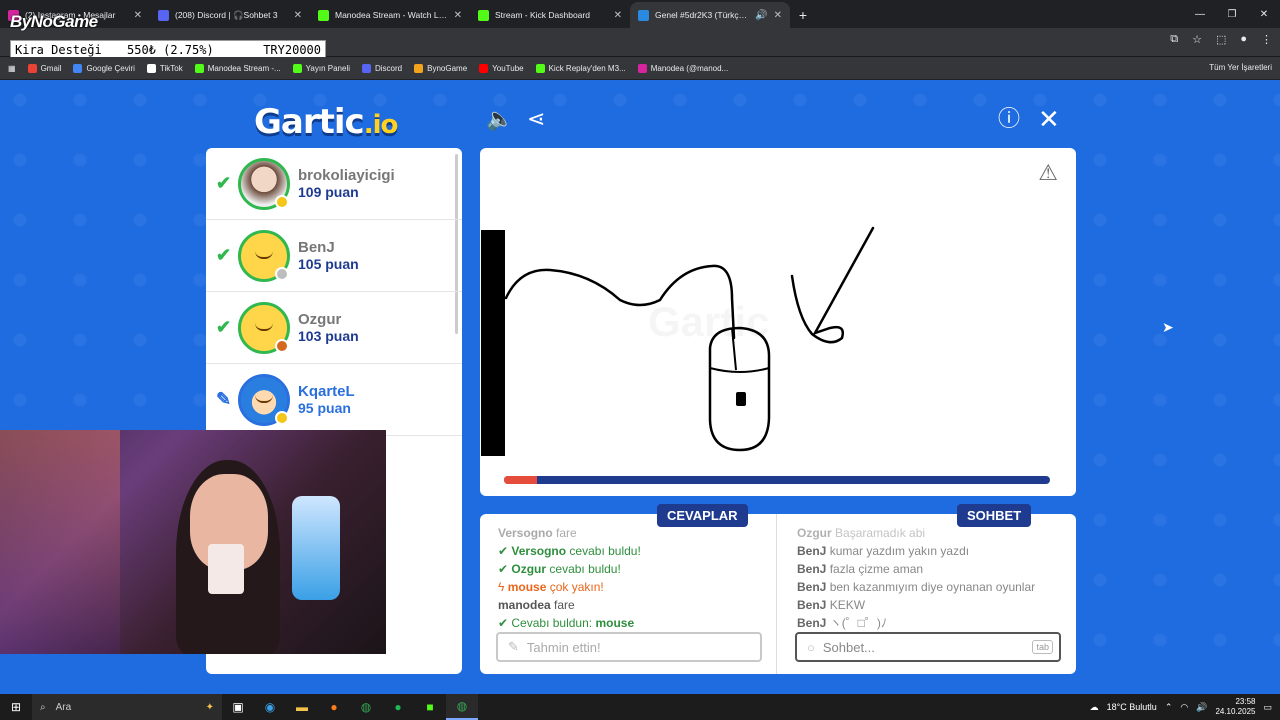 This screenshot has height=720, width=1280. Describe the element at coordinates (1221, 39) in the screenshot. I see `extensions-icon: ⬚` at that location.